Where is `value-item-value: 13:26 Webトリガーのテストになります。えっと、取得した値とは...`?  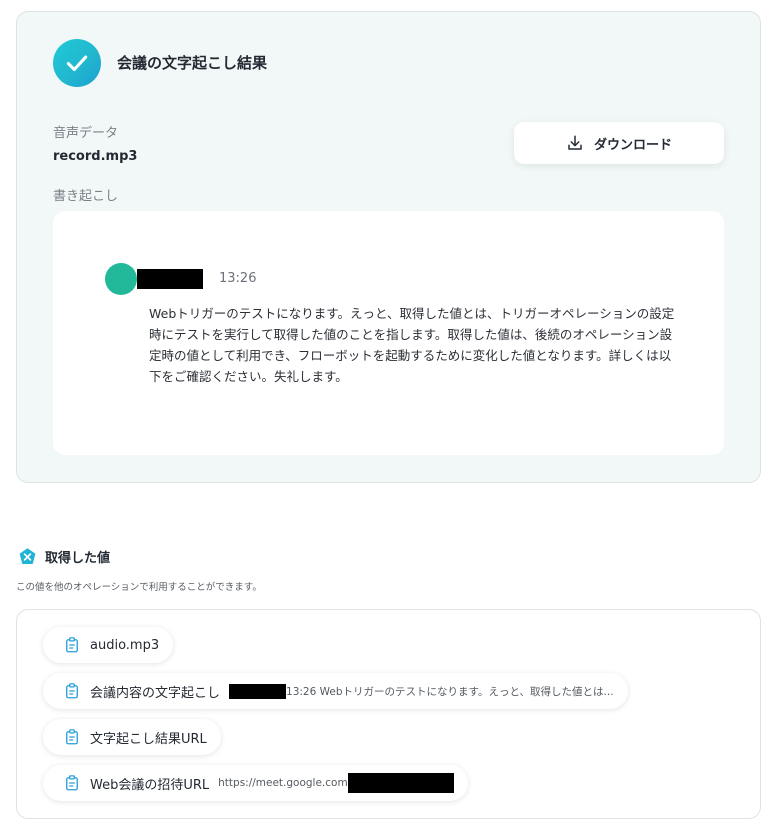 value-item-value: 13:26 Webトリガーのテストになります。えっと、取得した値とは... is located at coordinates (450, 691).